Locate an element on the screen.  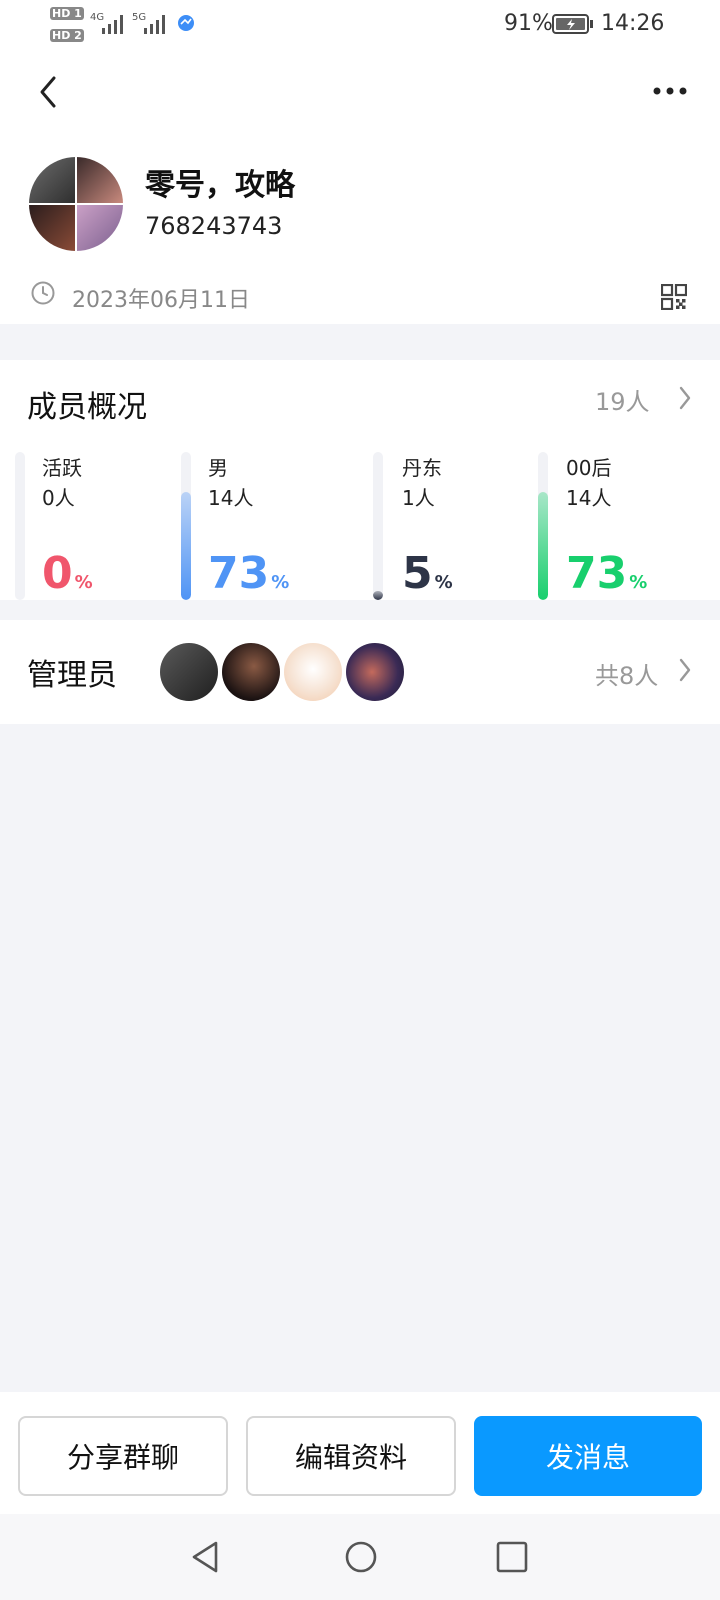
nav-home-icon is located at coordinates (361, 1557).